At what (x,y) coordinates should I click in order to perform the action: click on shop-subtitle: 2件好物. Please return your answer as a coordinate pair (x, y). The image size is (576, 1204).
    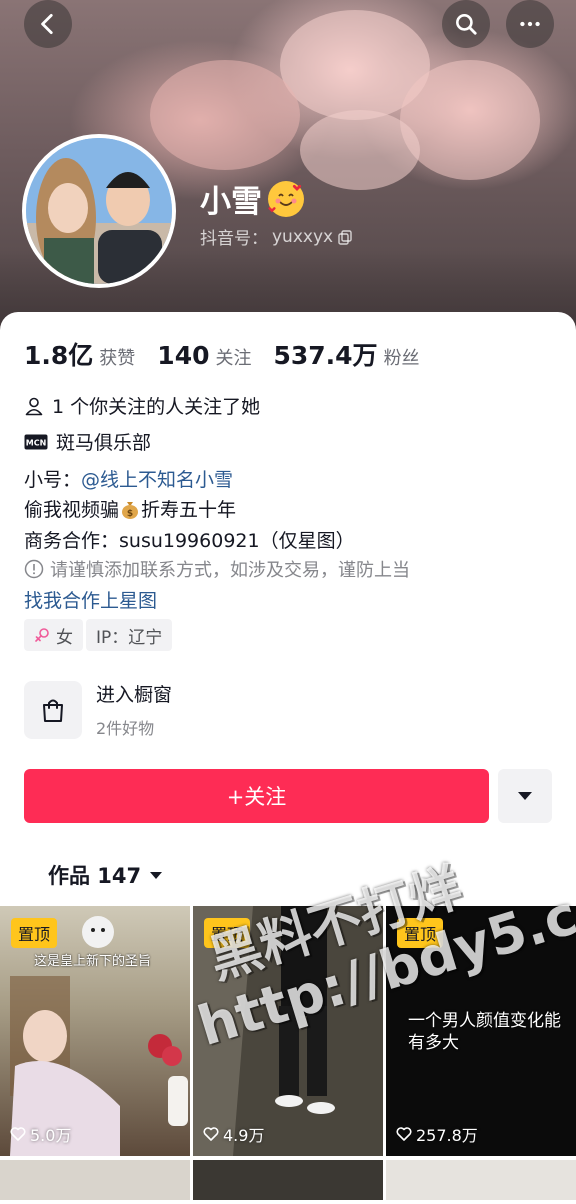
    Looking at the image, I should click on (125, 728).